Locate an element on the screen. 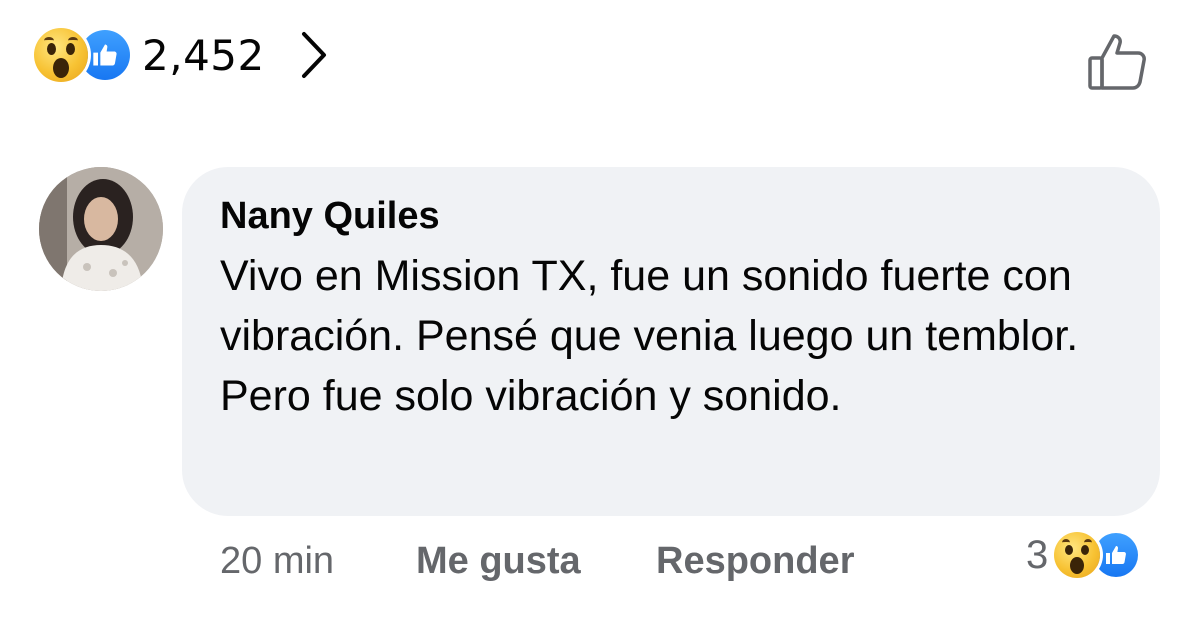 Image resolution: width=1200 pixels, height=617 pixels. comment-like-button: Me gusta is located at coordinates (536, 561).